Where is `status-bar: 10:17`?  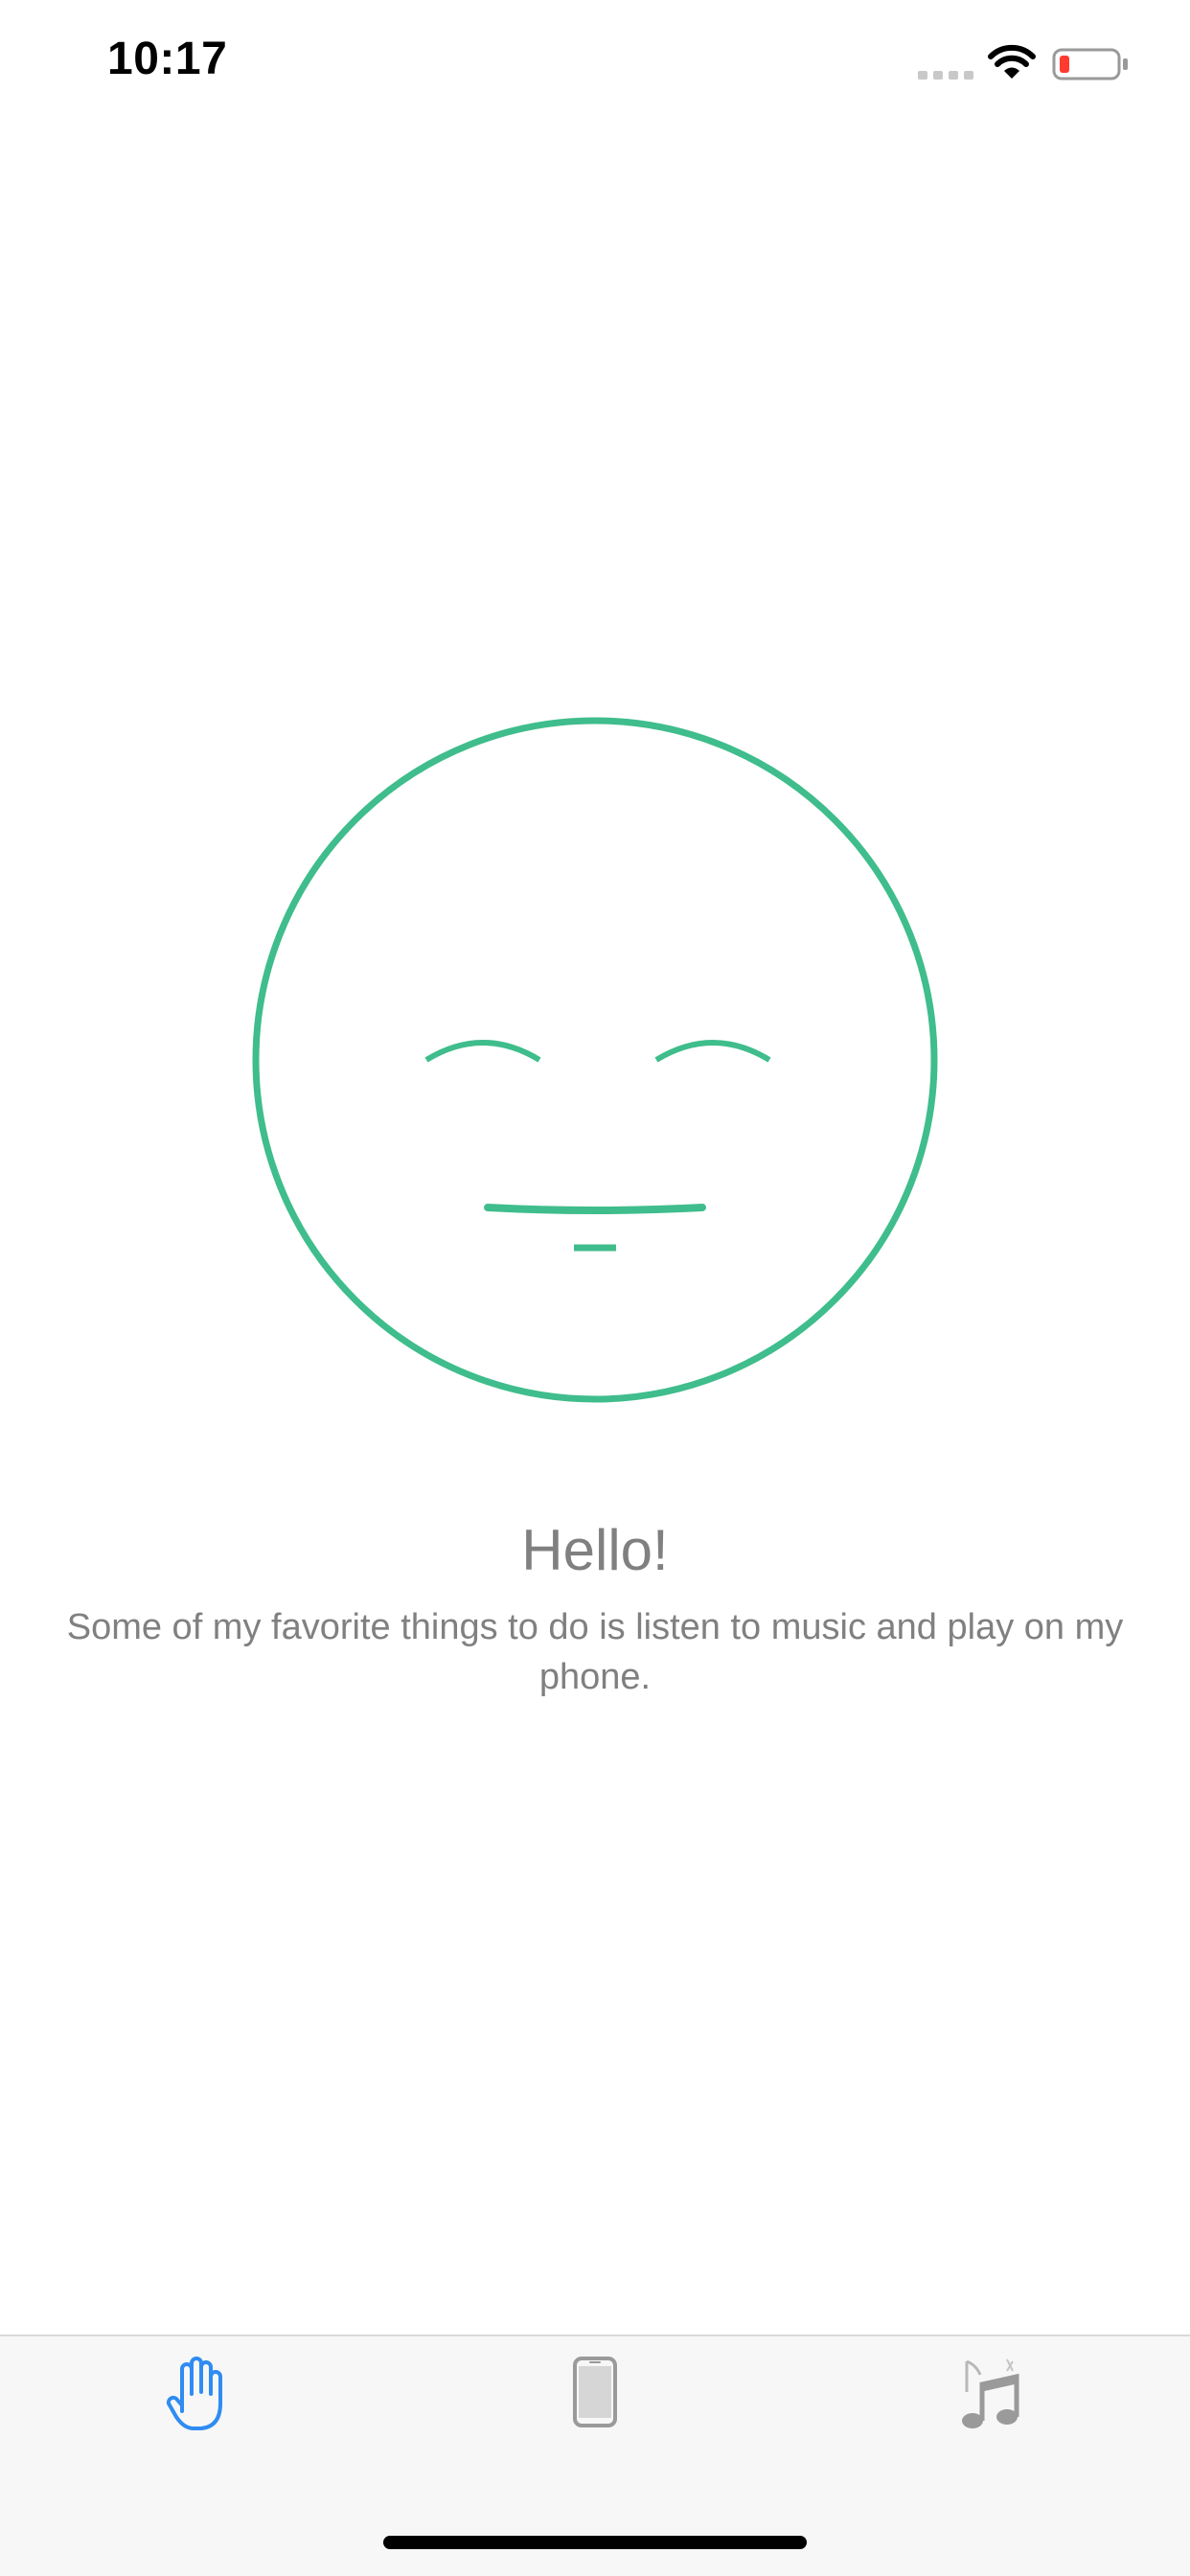 status-bar: 10:17 is located at coordinates (595, 63).